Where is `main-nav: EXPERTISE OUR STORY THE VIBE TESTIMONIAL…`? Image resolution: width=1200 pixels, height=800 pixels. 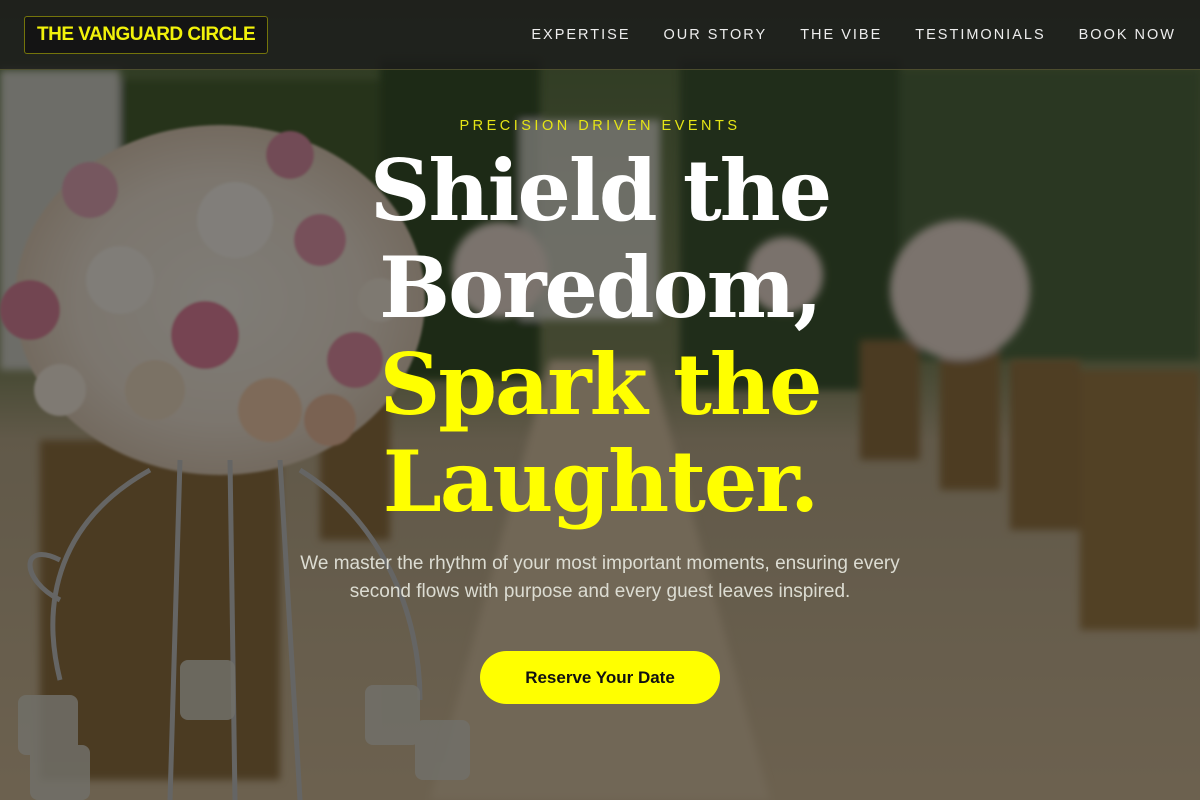
main-nav: EXPERTISE OUR STORY THE VIBE TESTIMONIAL… is located at coordinates (837, 35).